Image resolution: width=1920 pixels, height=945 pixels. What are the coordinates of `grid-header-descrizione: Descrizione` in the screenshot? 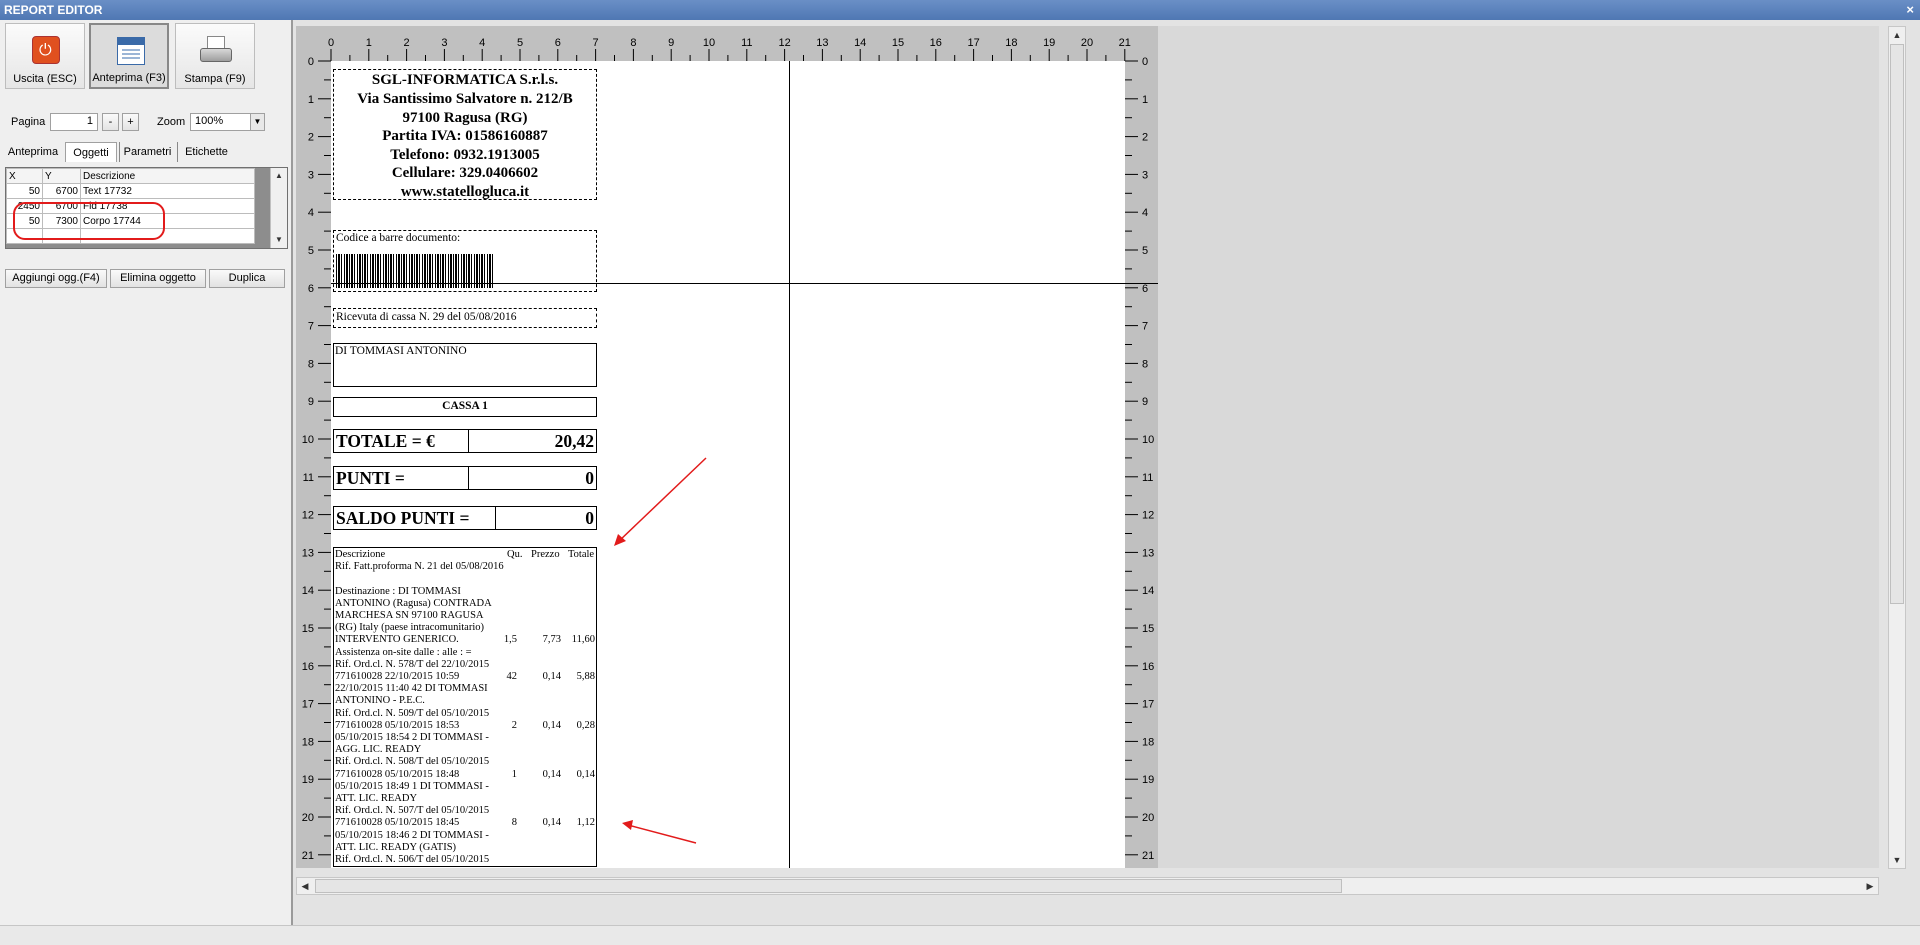 It's located at (167, 176).